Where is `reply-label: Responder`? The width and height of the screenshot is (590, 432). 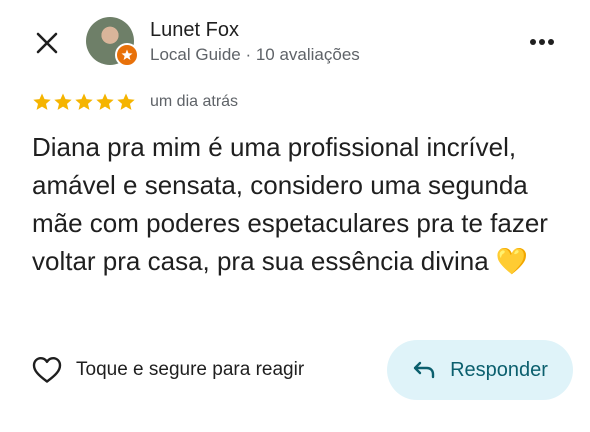
reply-label: Responder is located at coordinates (499, 369).